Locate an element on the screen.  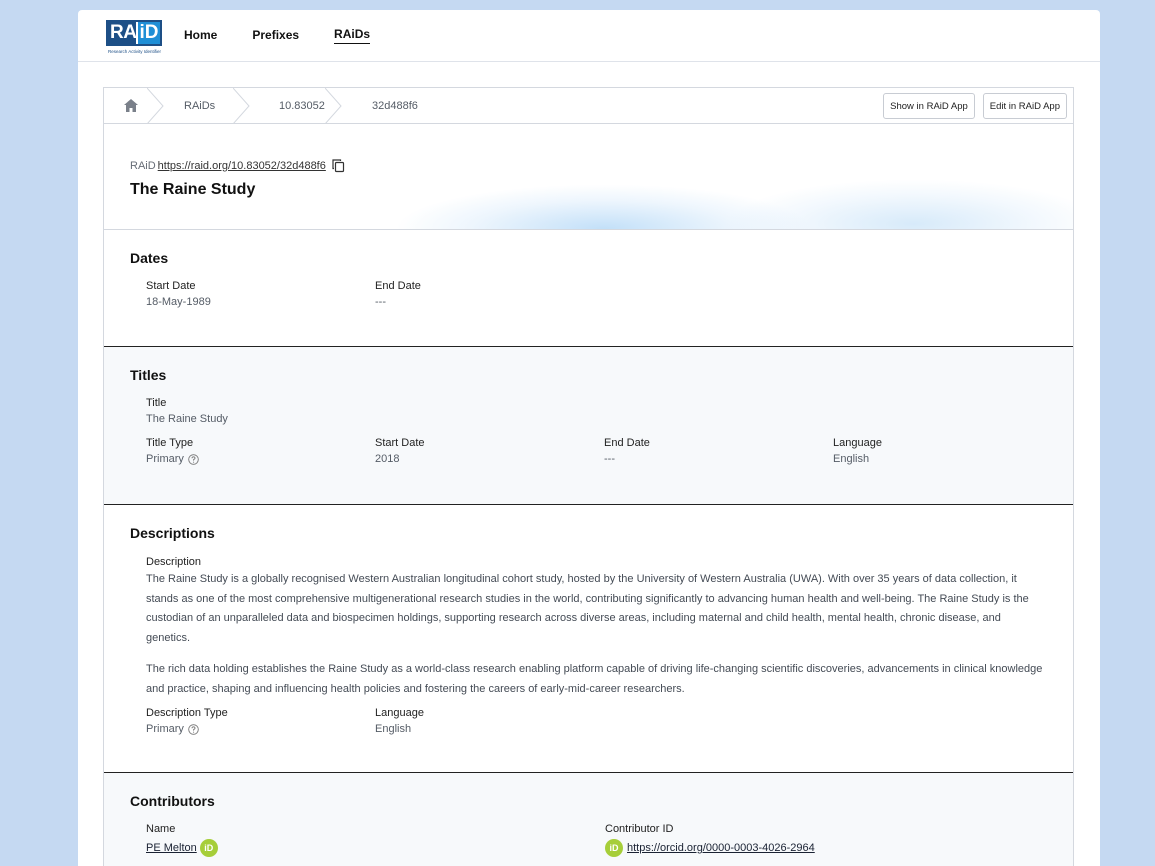
breadcrumb-raids: RAiDs is located at coordinates (207, 105).